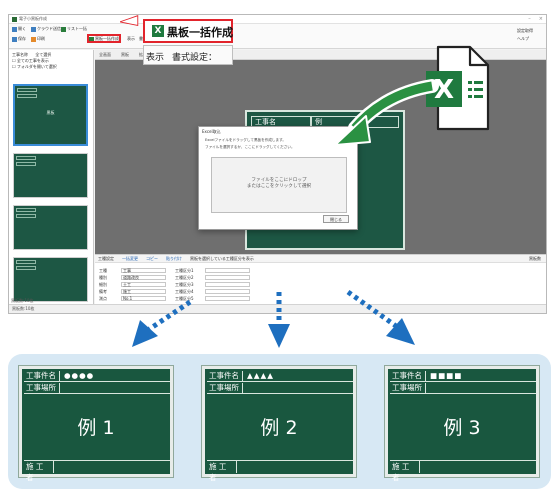 The width and height of the screenshot is (558, 494). I want to click on property-field: 工事, so click(143, 270).